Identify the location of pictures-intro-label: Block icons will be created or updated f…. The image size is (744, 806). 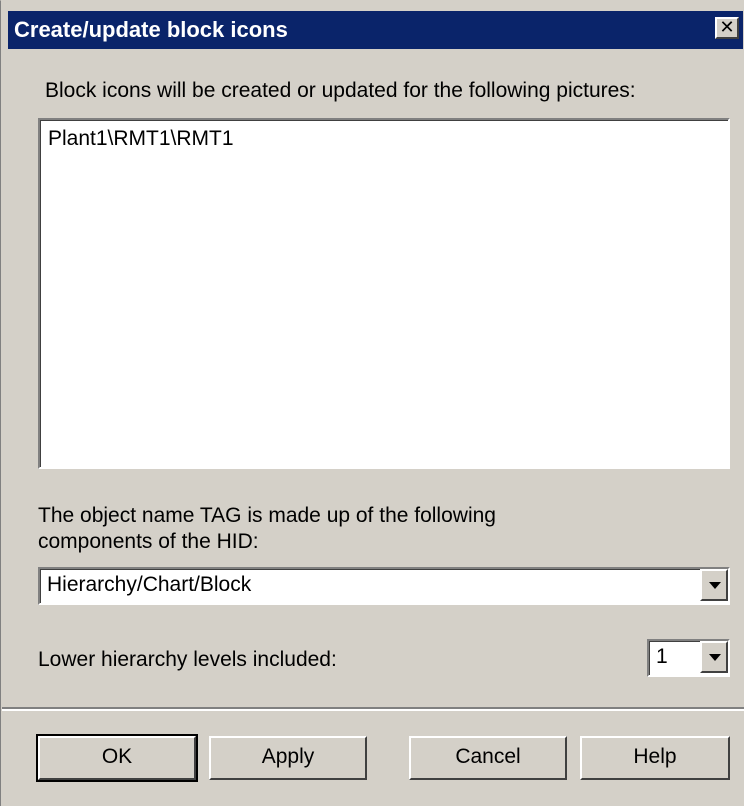
(340, 90).